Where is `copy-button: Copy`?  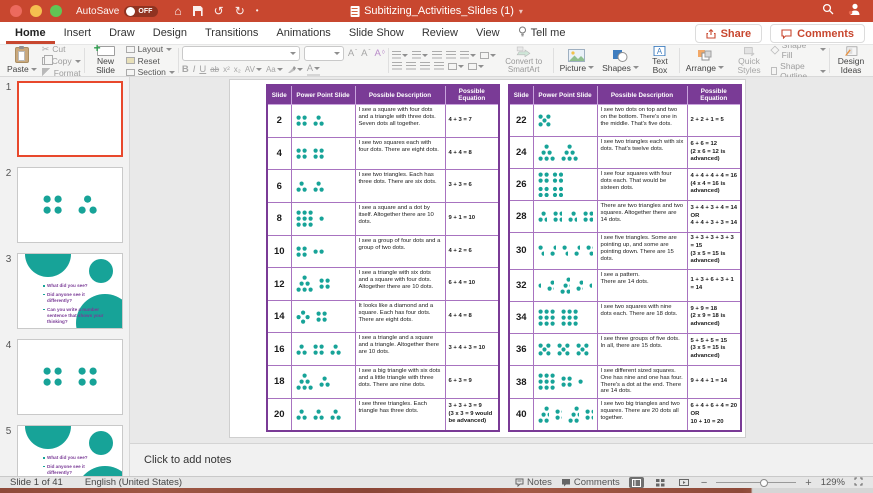
copy-button: Copy is located at coordinates (61, 60).